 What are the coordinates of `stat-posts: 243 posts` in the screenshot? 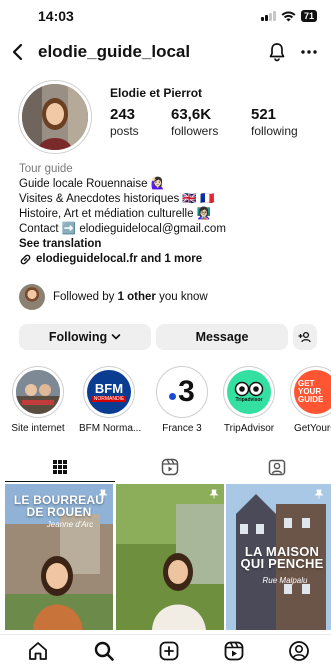 It's located at (124, 122).